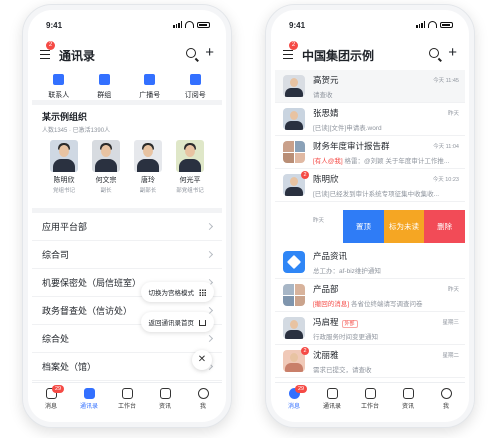  I want to click on leader-card: 何文宗 副长, so click(106, 167).